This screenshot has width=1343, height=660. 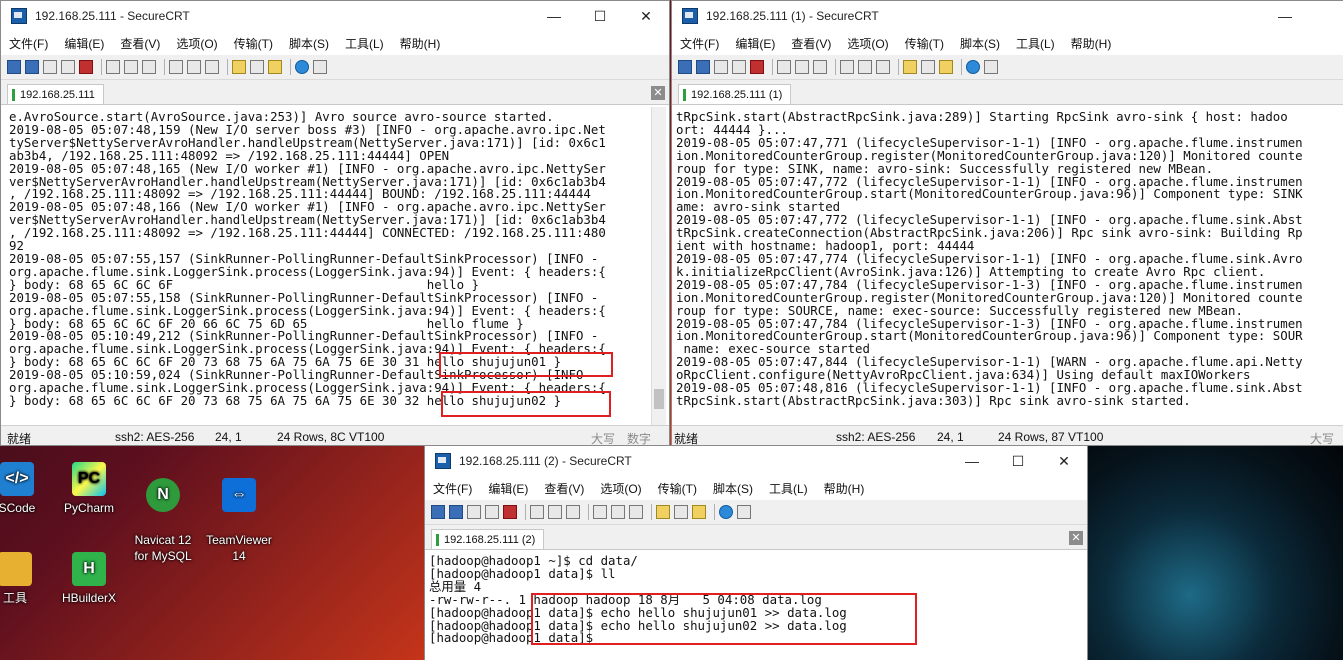 I want to click on title-bar: 192.168.25.111 - SecureCRT — ☐ ✕, so click(x=335, y=16).